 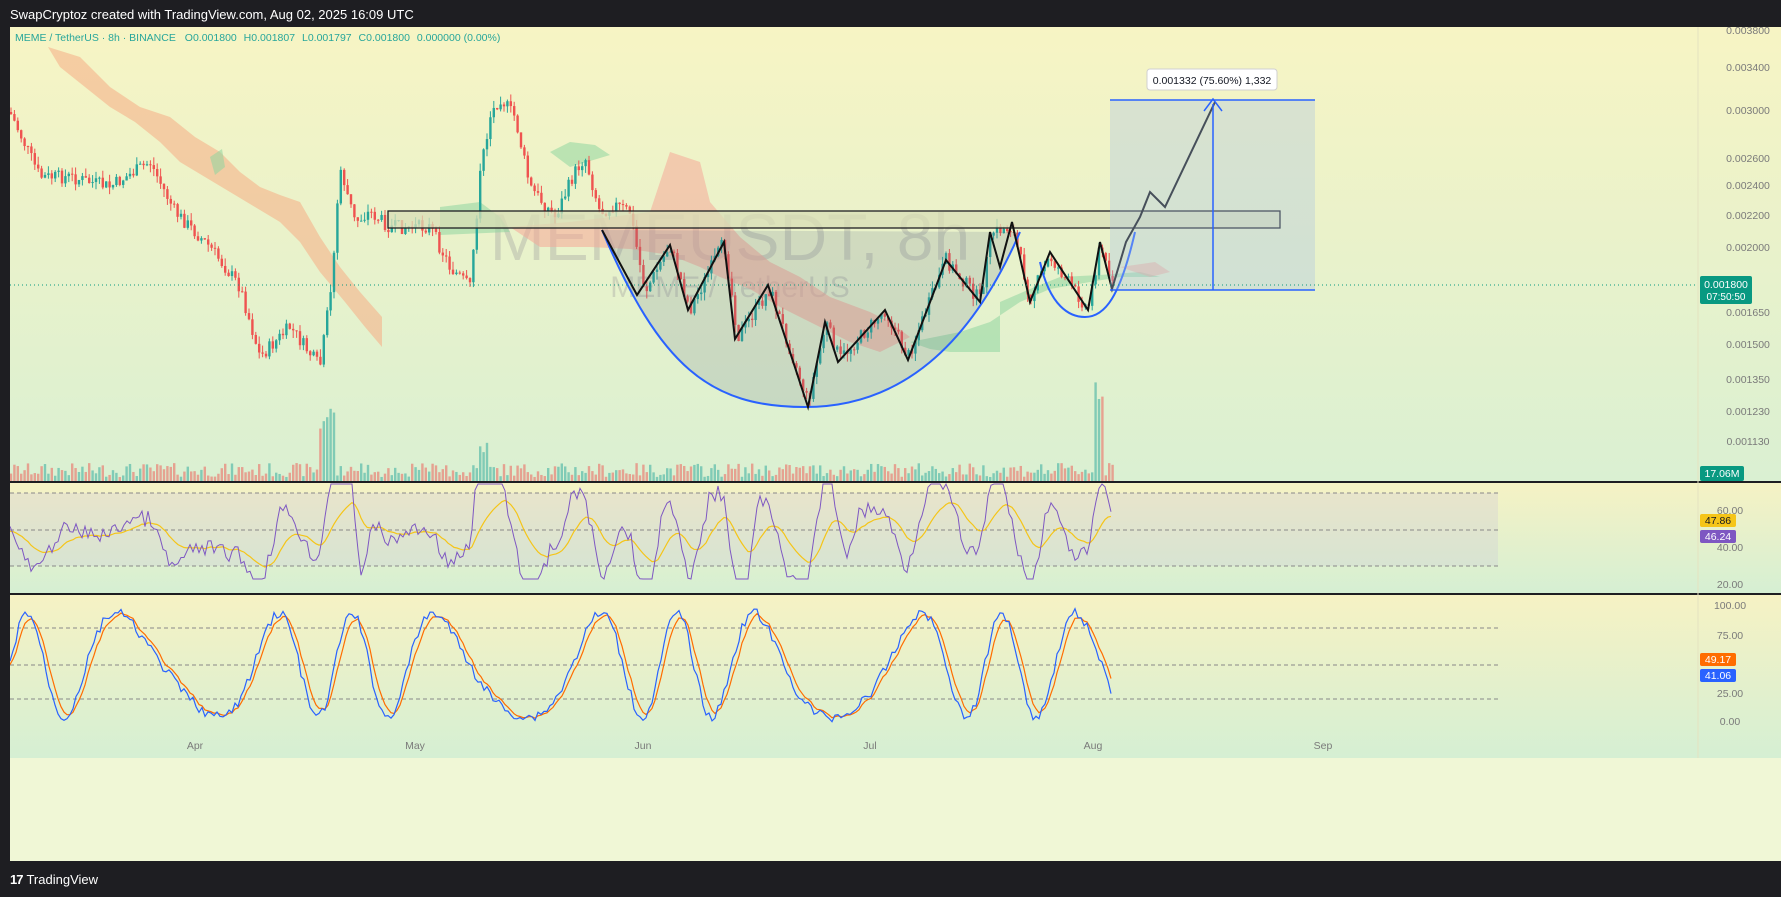 What do you see at coordinates (1748, 412) in the screenshot?
I see `svg-text: 0.001230` at bounding box center [1748, 412].